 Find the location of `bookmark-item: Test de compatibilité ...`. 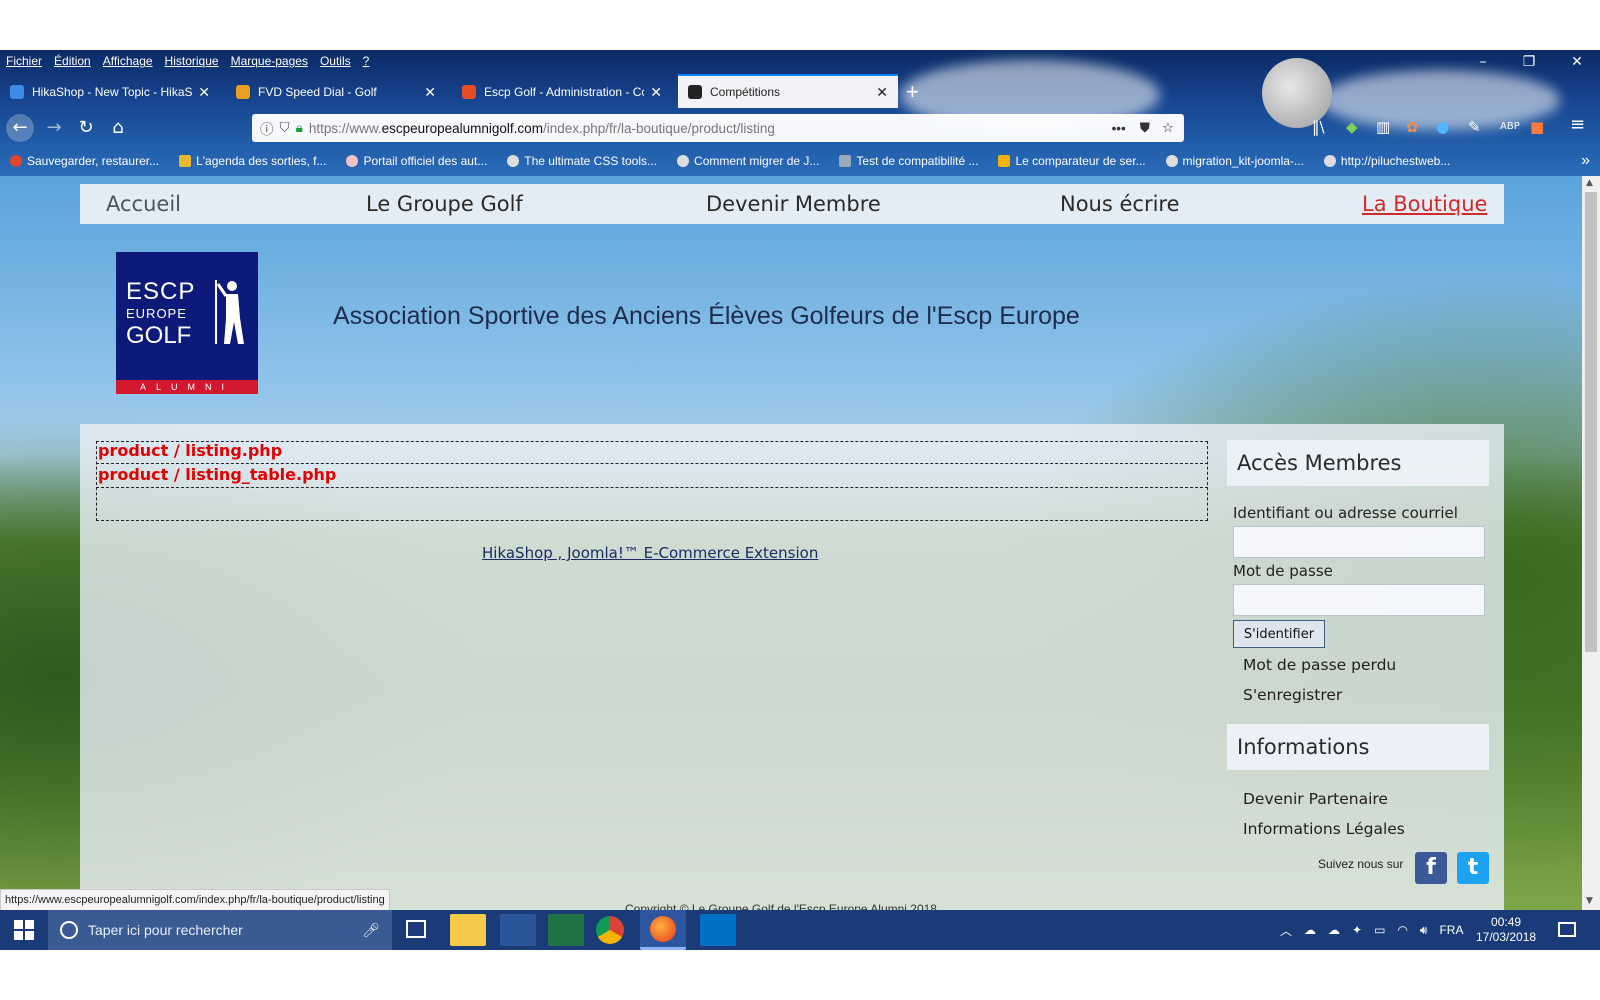

bookmark-item: Test de compatibilité ... is located at coordinates (903, 161).